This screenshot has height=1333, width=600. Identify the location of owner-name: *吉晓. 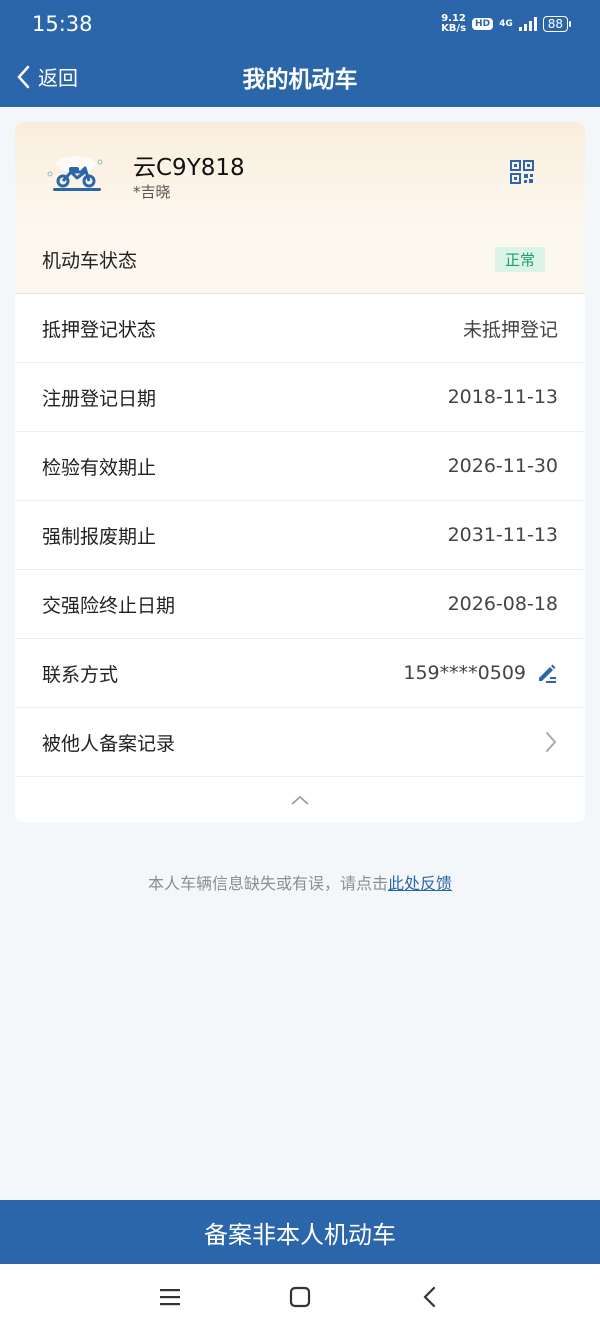
(152, 192).